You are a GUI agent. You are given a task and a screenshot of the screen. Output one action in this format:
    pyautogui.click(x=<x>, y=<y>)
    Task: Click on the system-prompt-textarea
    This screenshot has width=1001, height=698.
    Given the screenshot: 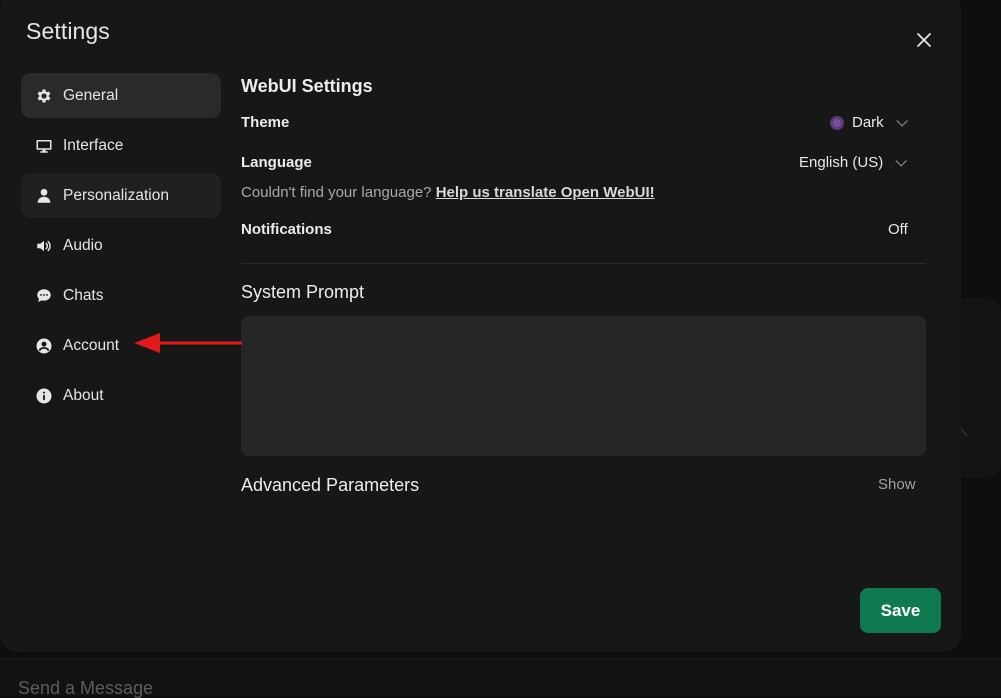 What is the action you would take?
    pyautogui.click(x=583, y=386)
    